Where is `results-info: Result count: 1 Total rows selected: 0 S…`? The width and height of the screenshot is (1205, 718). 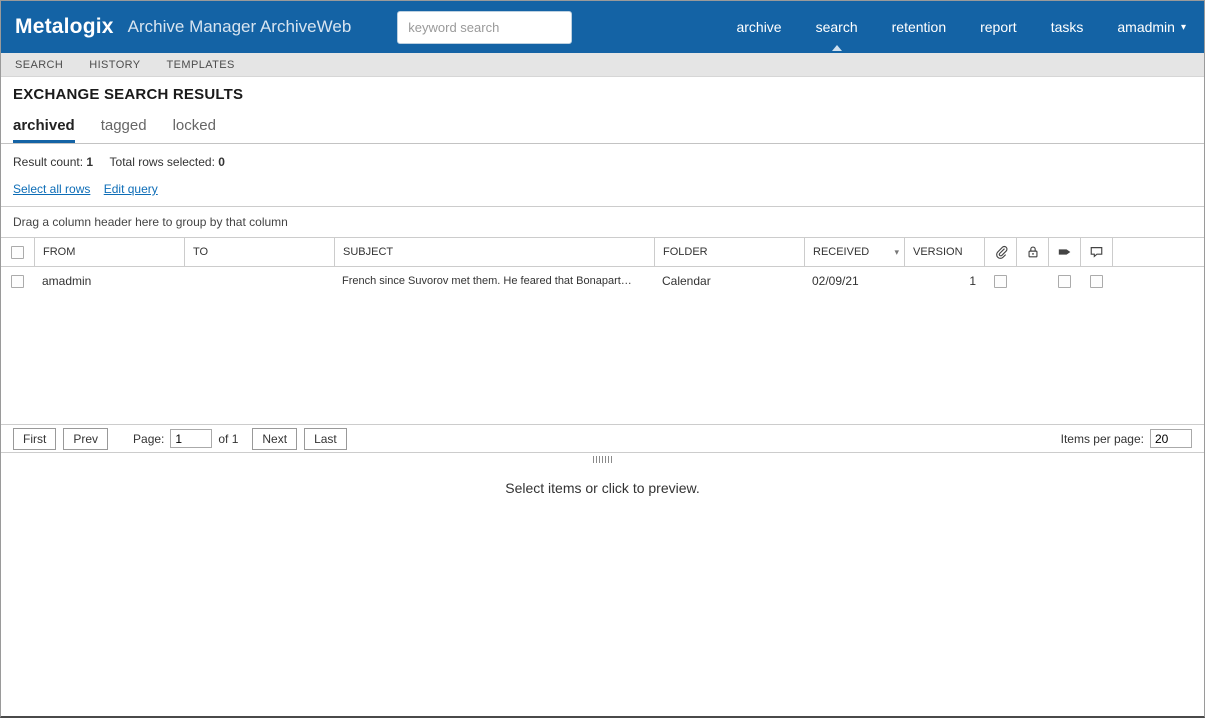 results-info: Result count: 1 Total rows selected: 0 S… is located at coordinates (602, 175).